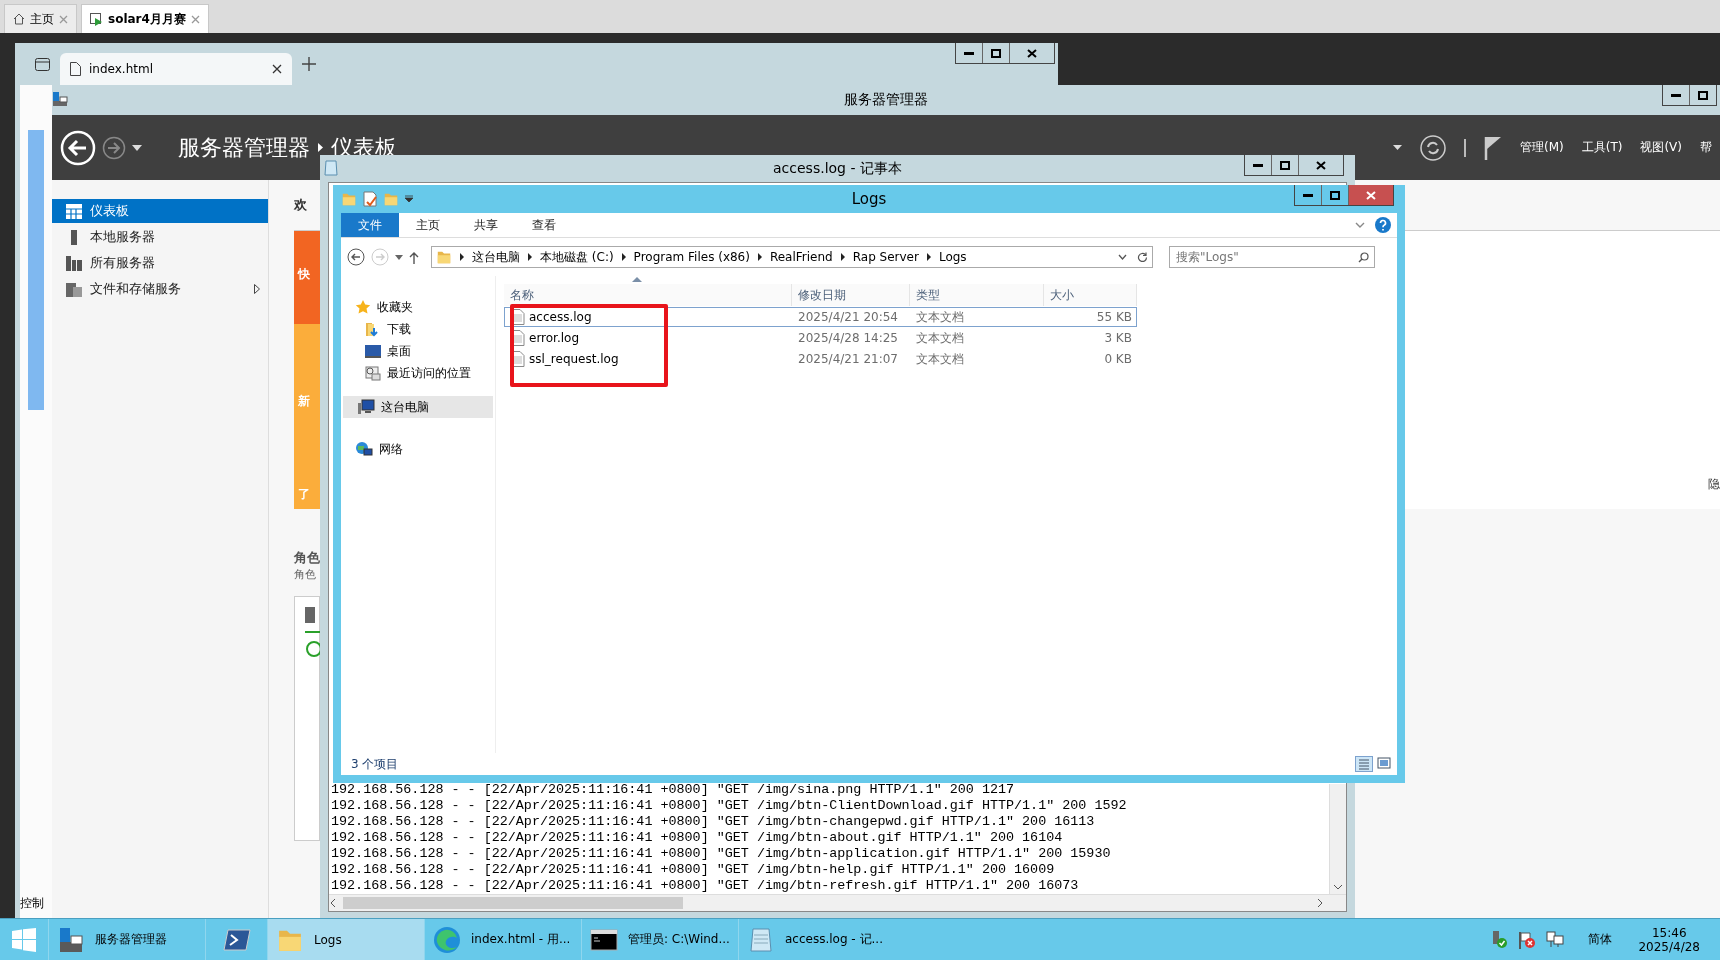 The image size is (1720, 960). Describe the element at coordinates (114, 147) in the screenshot. I see `forward-icon` at that location.